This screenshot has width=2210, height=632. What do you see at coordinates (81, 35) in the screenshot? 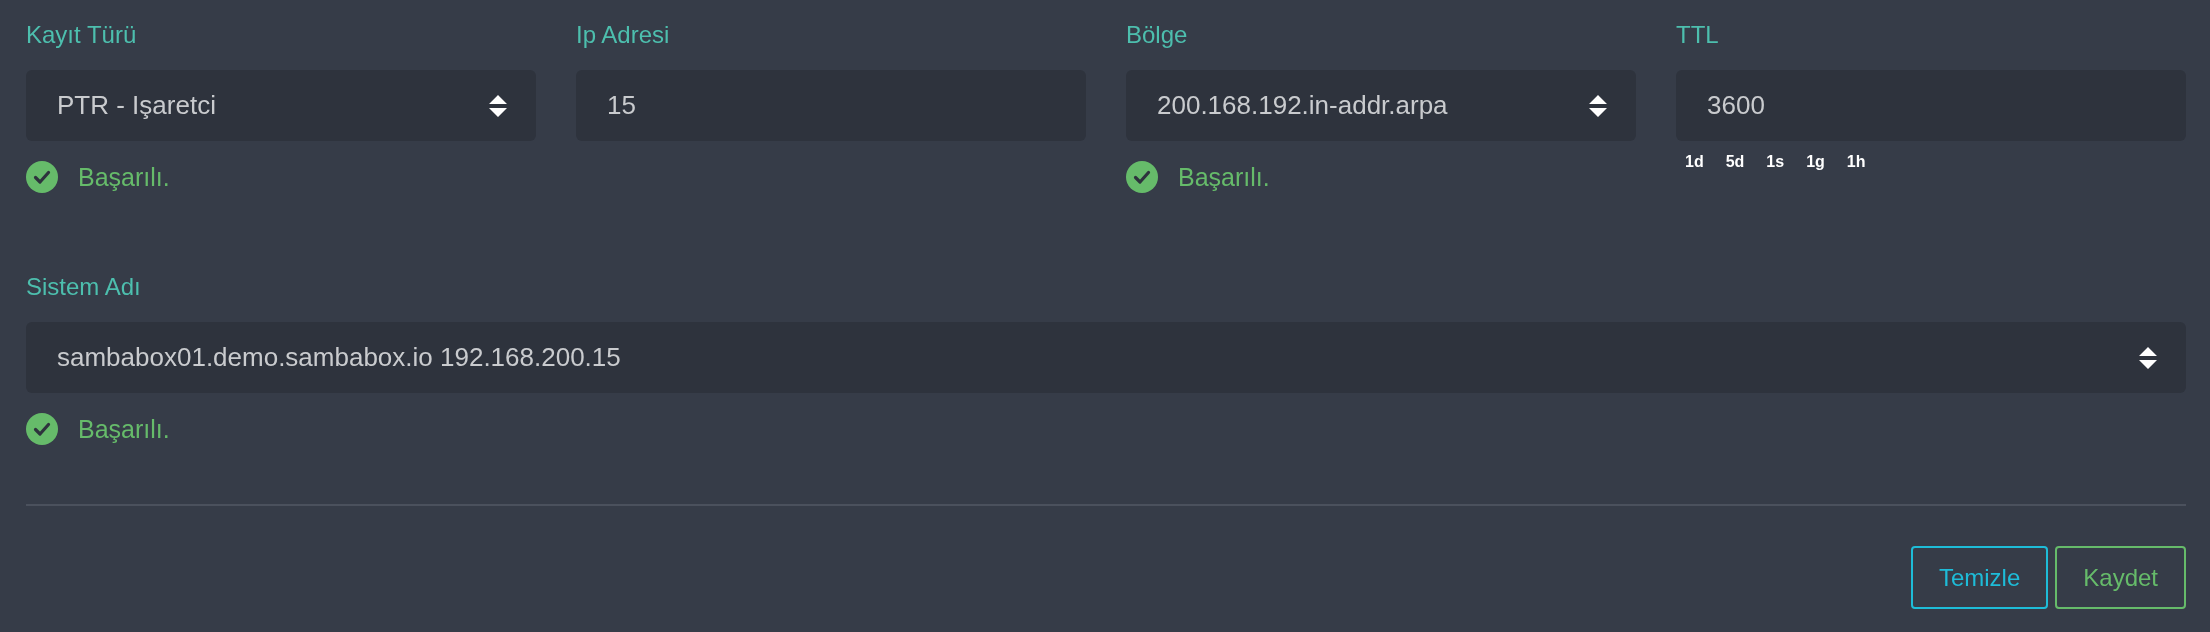
I see `field-label: Kayıt Türü` at bounding box center [81, 35].